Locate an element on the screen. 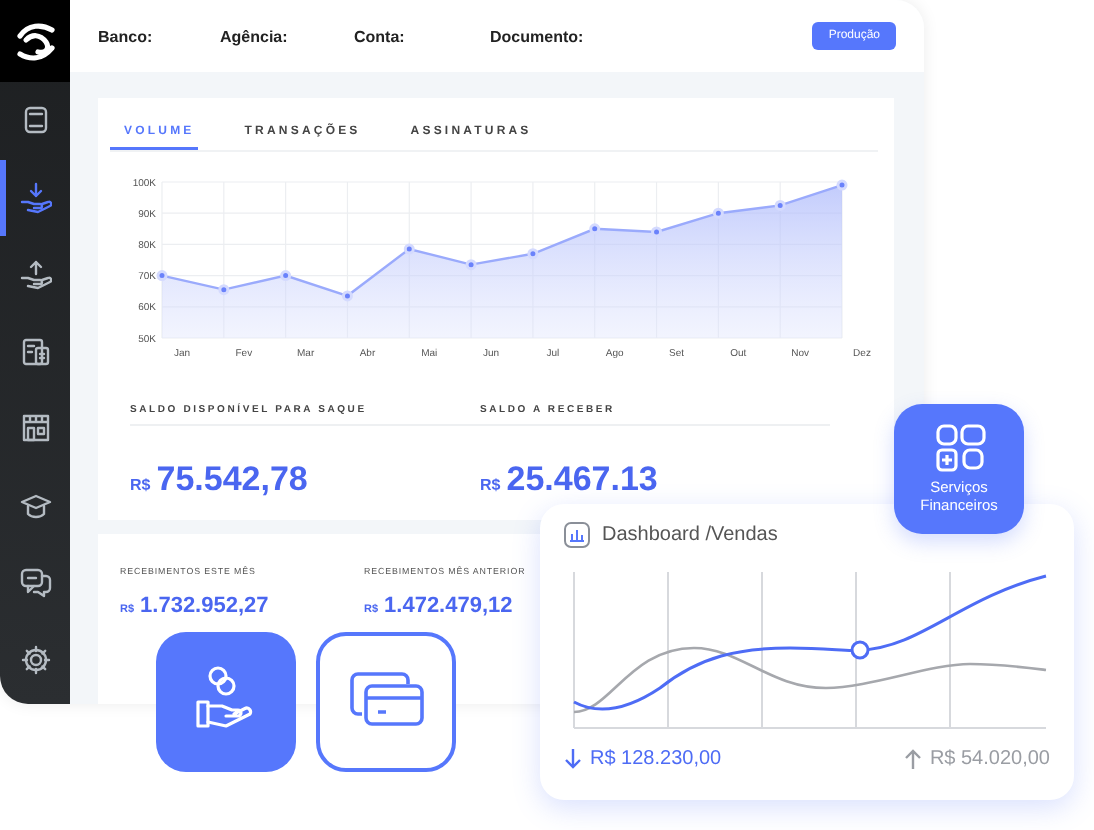 This screenshot has height=830, width=1094. bar-chart-icon is located at coordinates (577, 535).